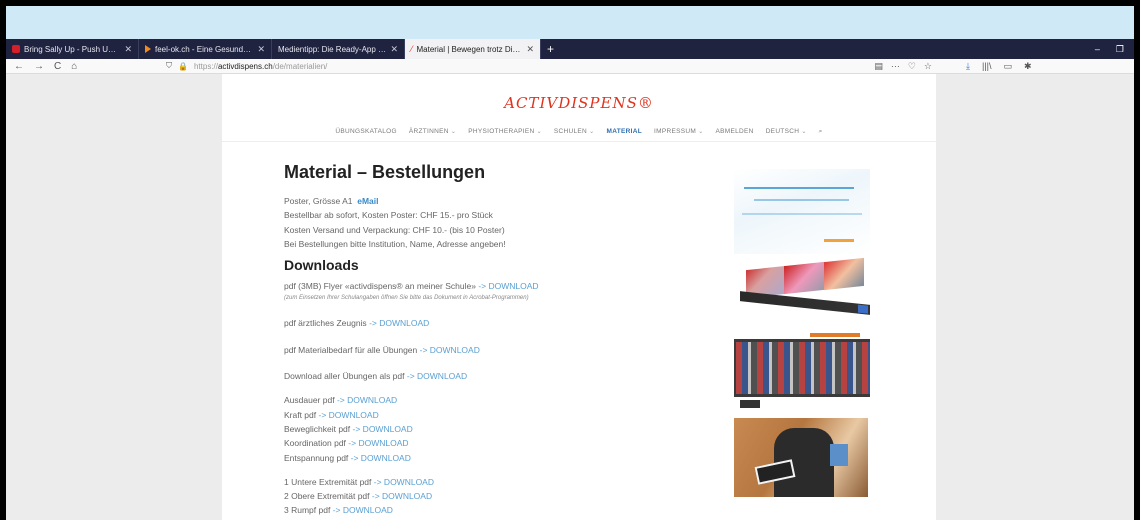  I want to click on extension-icon: ✱, so click(1028, 66).